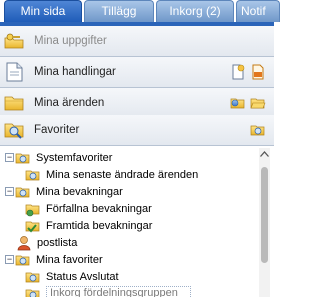 The image size is (320, 297). Describe the element at coordinates (258, 11) in the screenshot. I see `tab-notif: Notif` at that location.